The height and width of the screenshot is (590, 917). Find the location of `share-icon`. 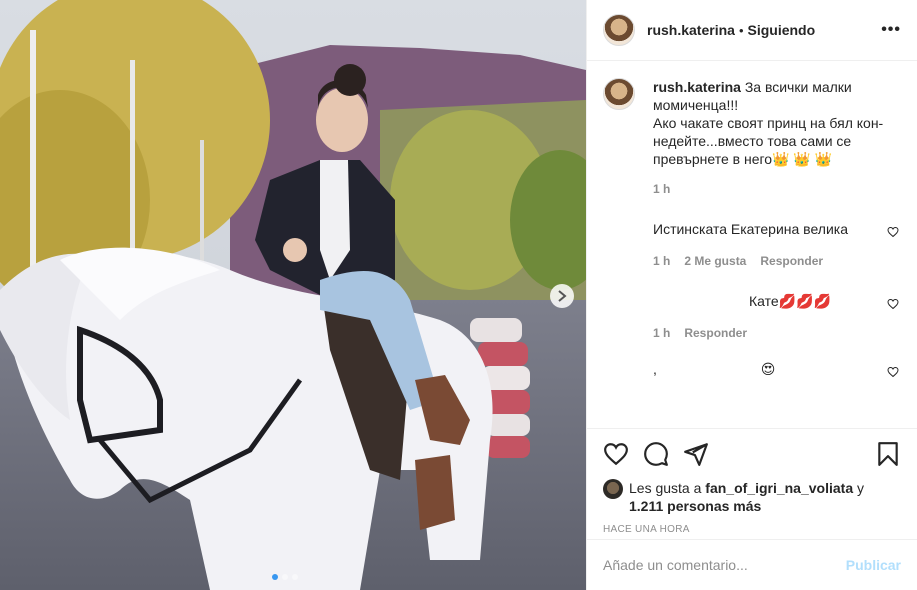

share-icon is located at coordinates (696, 454).